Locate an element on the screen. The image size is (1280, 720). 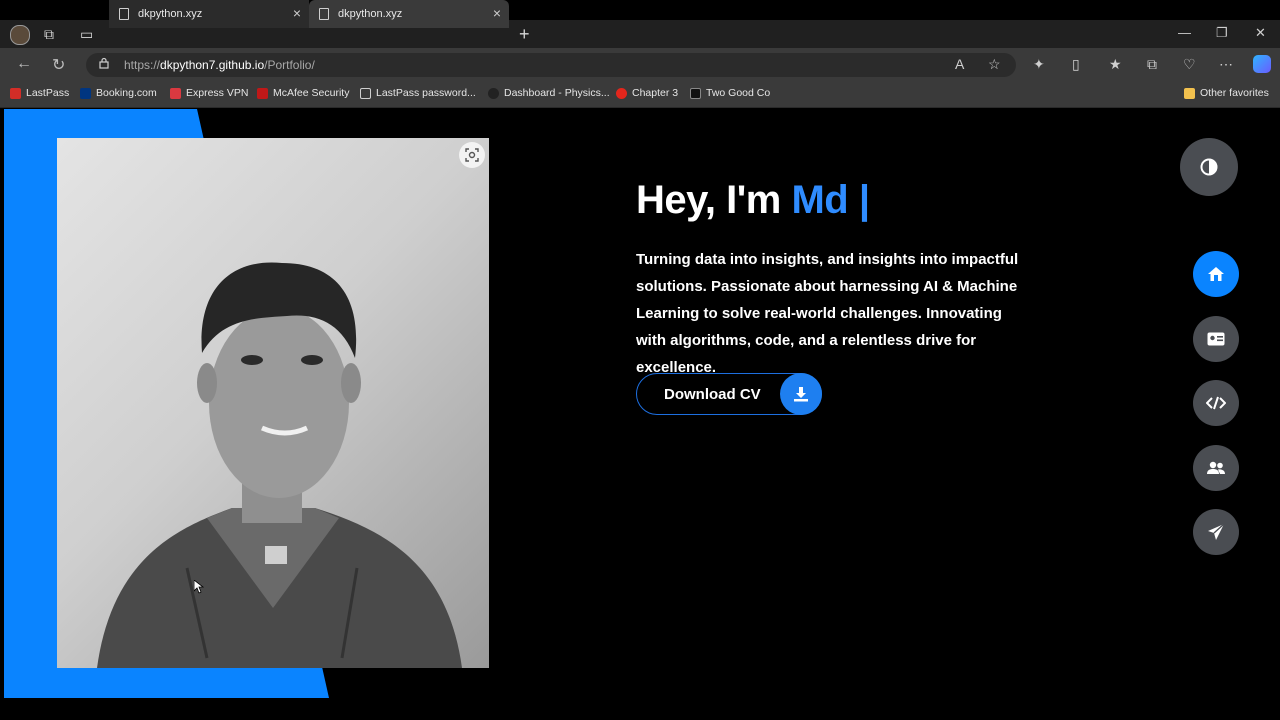
other-favorites-label: Other favorites is located at coordinates (1234, 93).